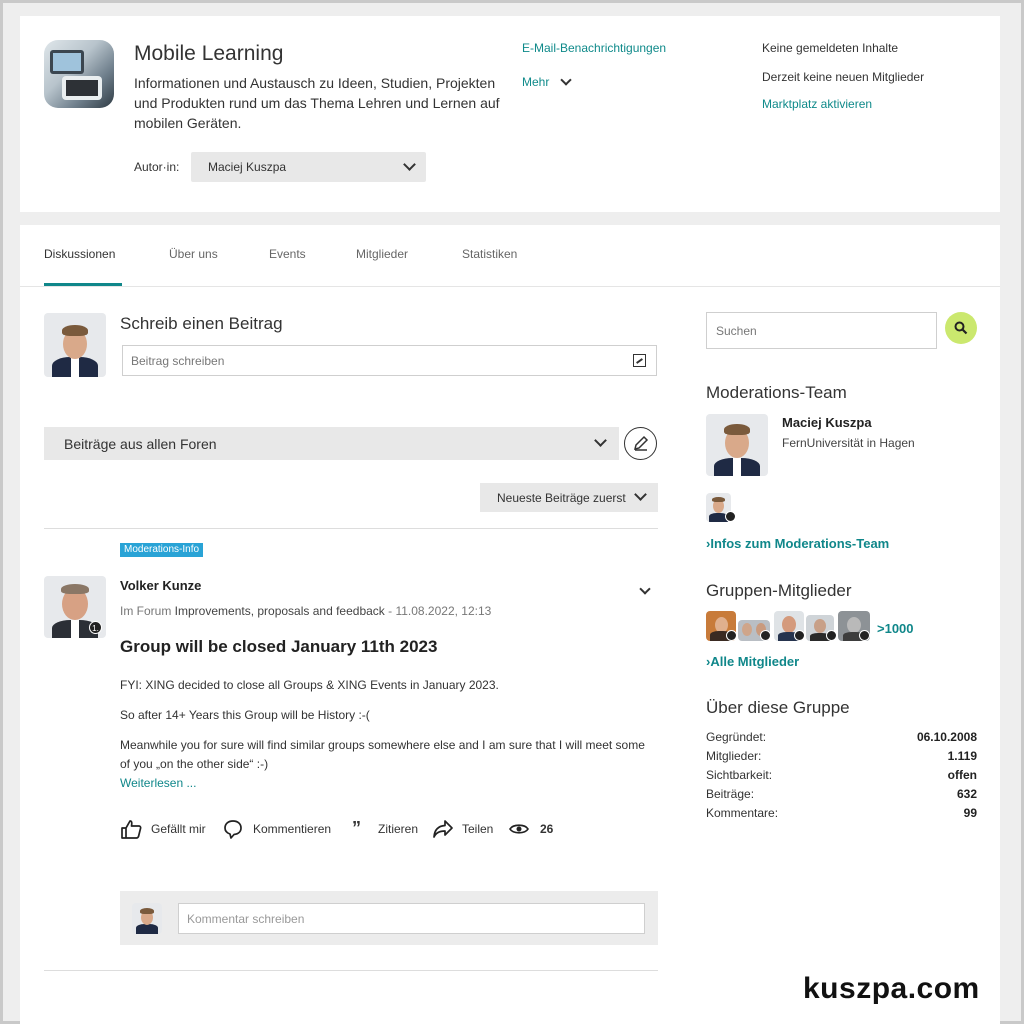 The width and height of the screenshot is (1024, 1024). I want to click on rank-badge: 1., so click(95, 627).